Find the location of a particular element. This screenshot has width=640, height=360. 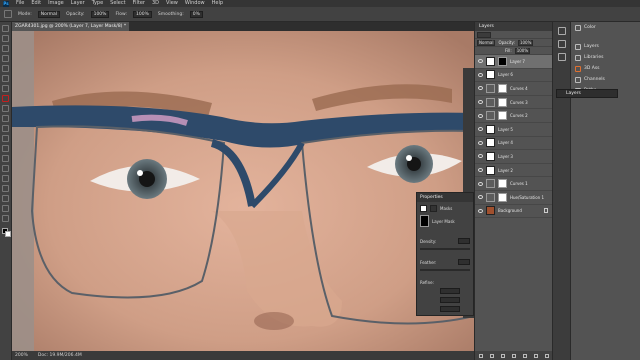

mode-select: Normal is located at coordinates (49, 14).